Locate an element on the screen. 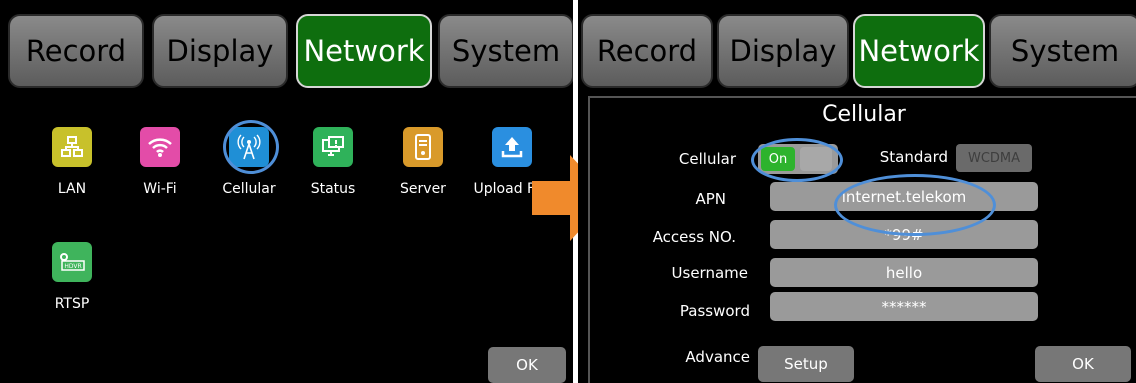  rtsp-icon: HDVR is located at coordinates (72, 262).